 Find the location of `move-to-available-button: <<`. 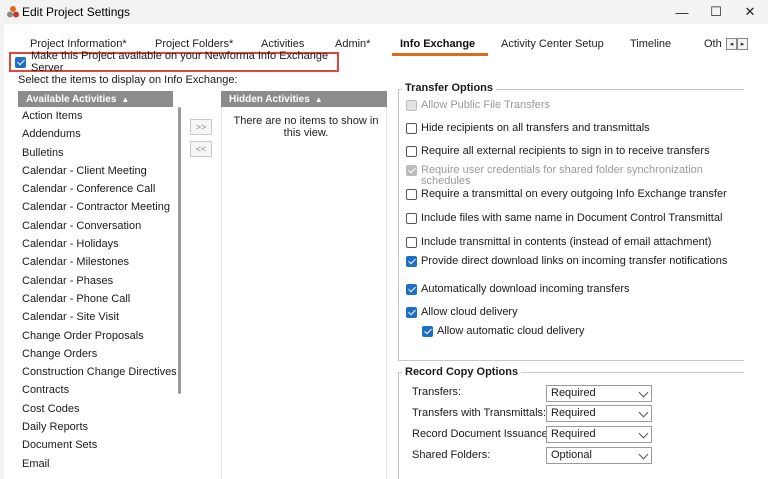

move-to-available-button: << is located at coordinates (201, 149).